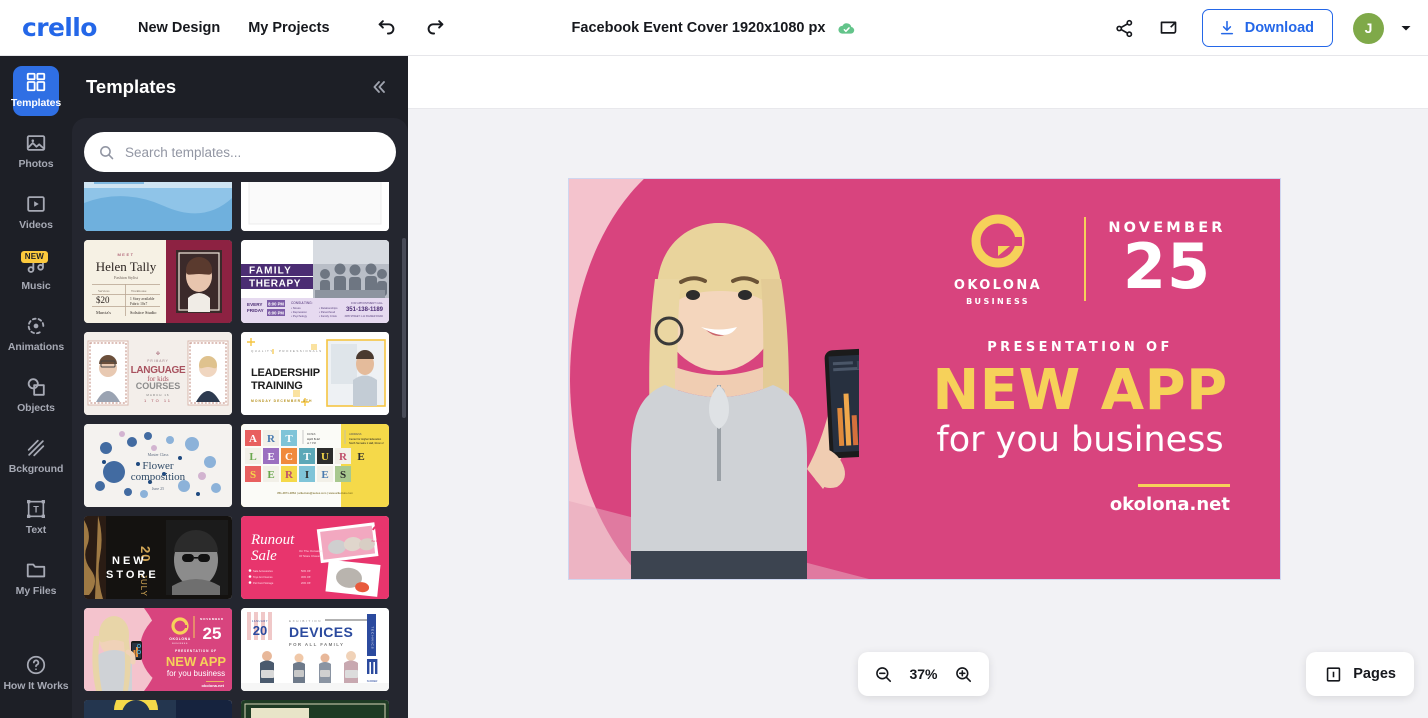 The width and height of the screenshot is (1428, 718). I want to click on rail-item-music: NEW Music, so click(36, 273).